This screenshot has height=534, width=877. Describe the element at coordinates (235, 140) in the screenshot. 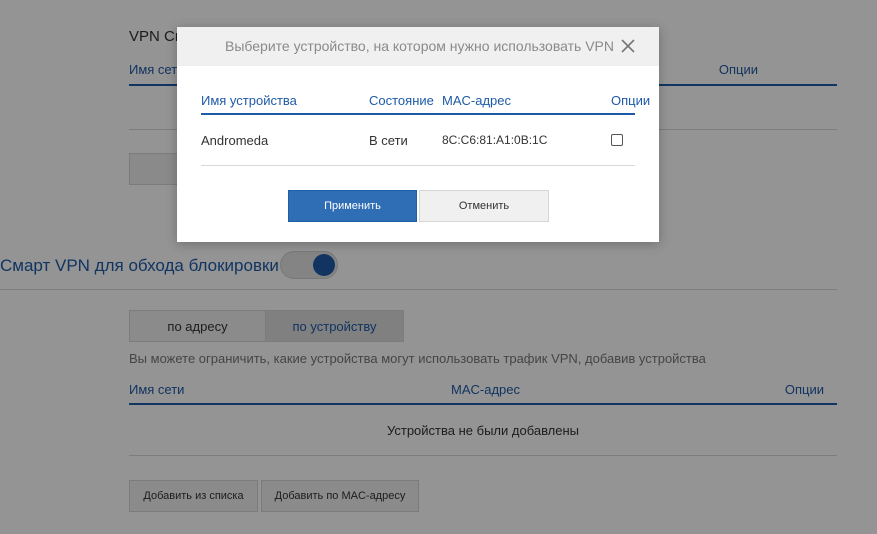

I see `device-name: Andromeda` at that location.